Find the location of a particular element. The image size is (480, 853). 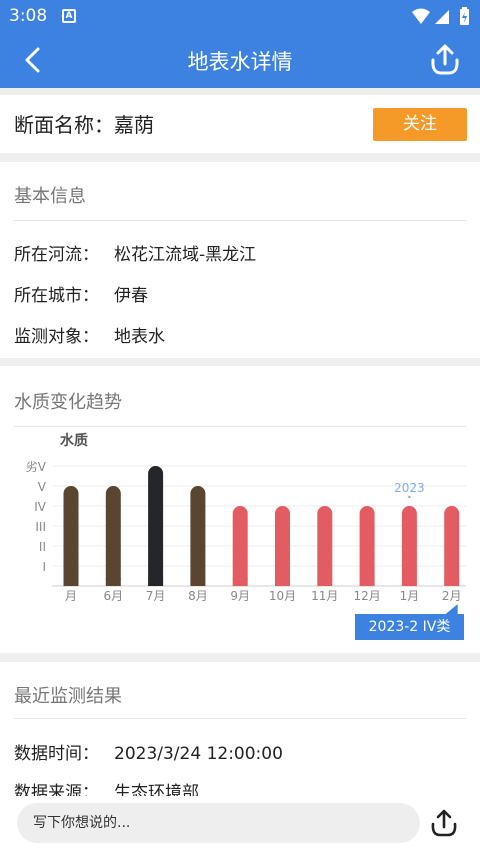

chart-x-tick: 10月 is located at coordinates (282, 596).